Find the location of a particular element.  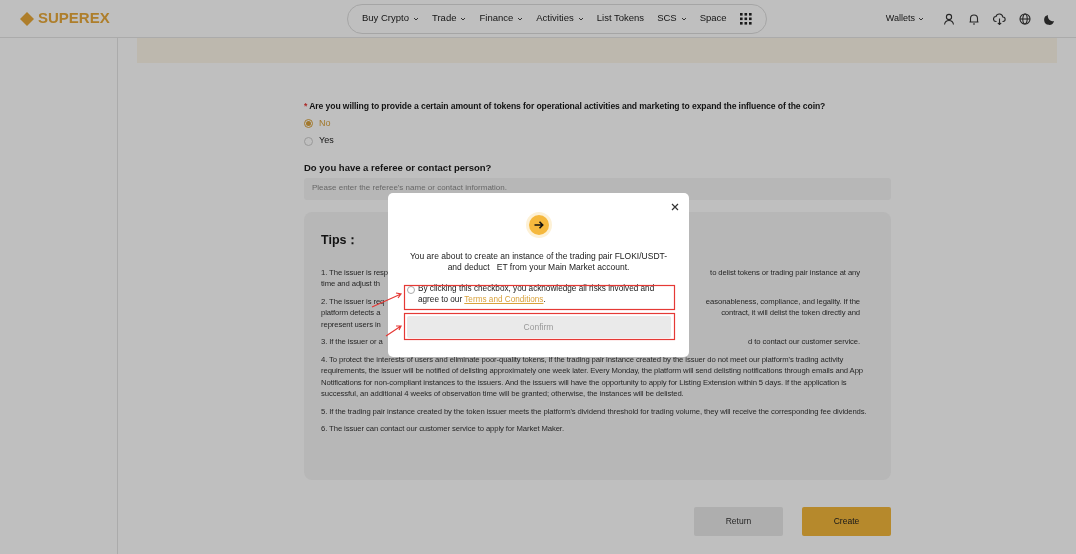

dialog-message: You are about to create an instance of the trading pair FLOKI/USDT- is located at coordinates (538, 256).